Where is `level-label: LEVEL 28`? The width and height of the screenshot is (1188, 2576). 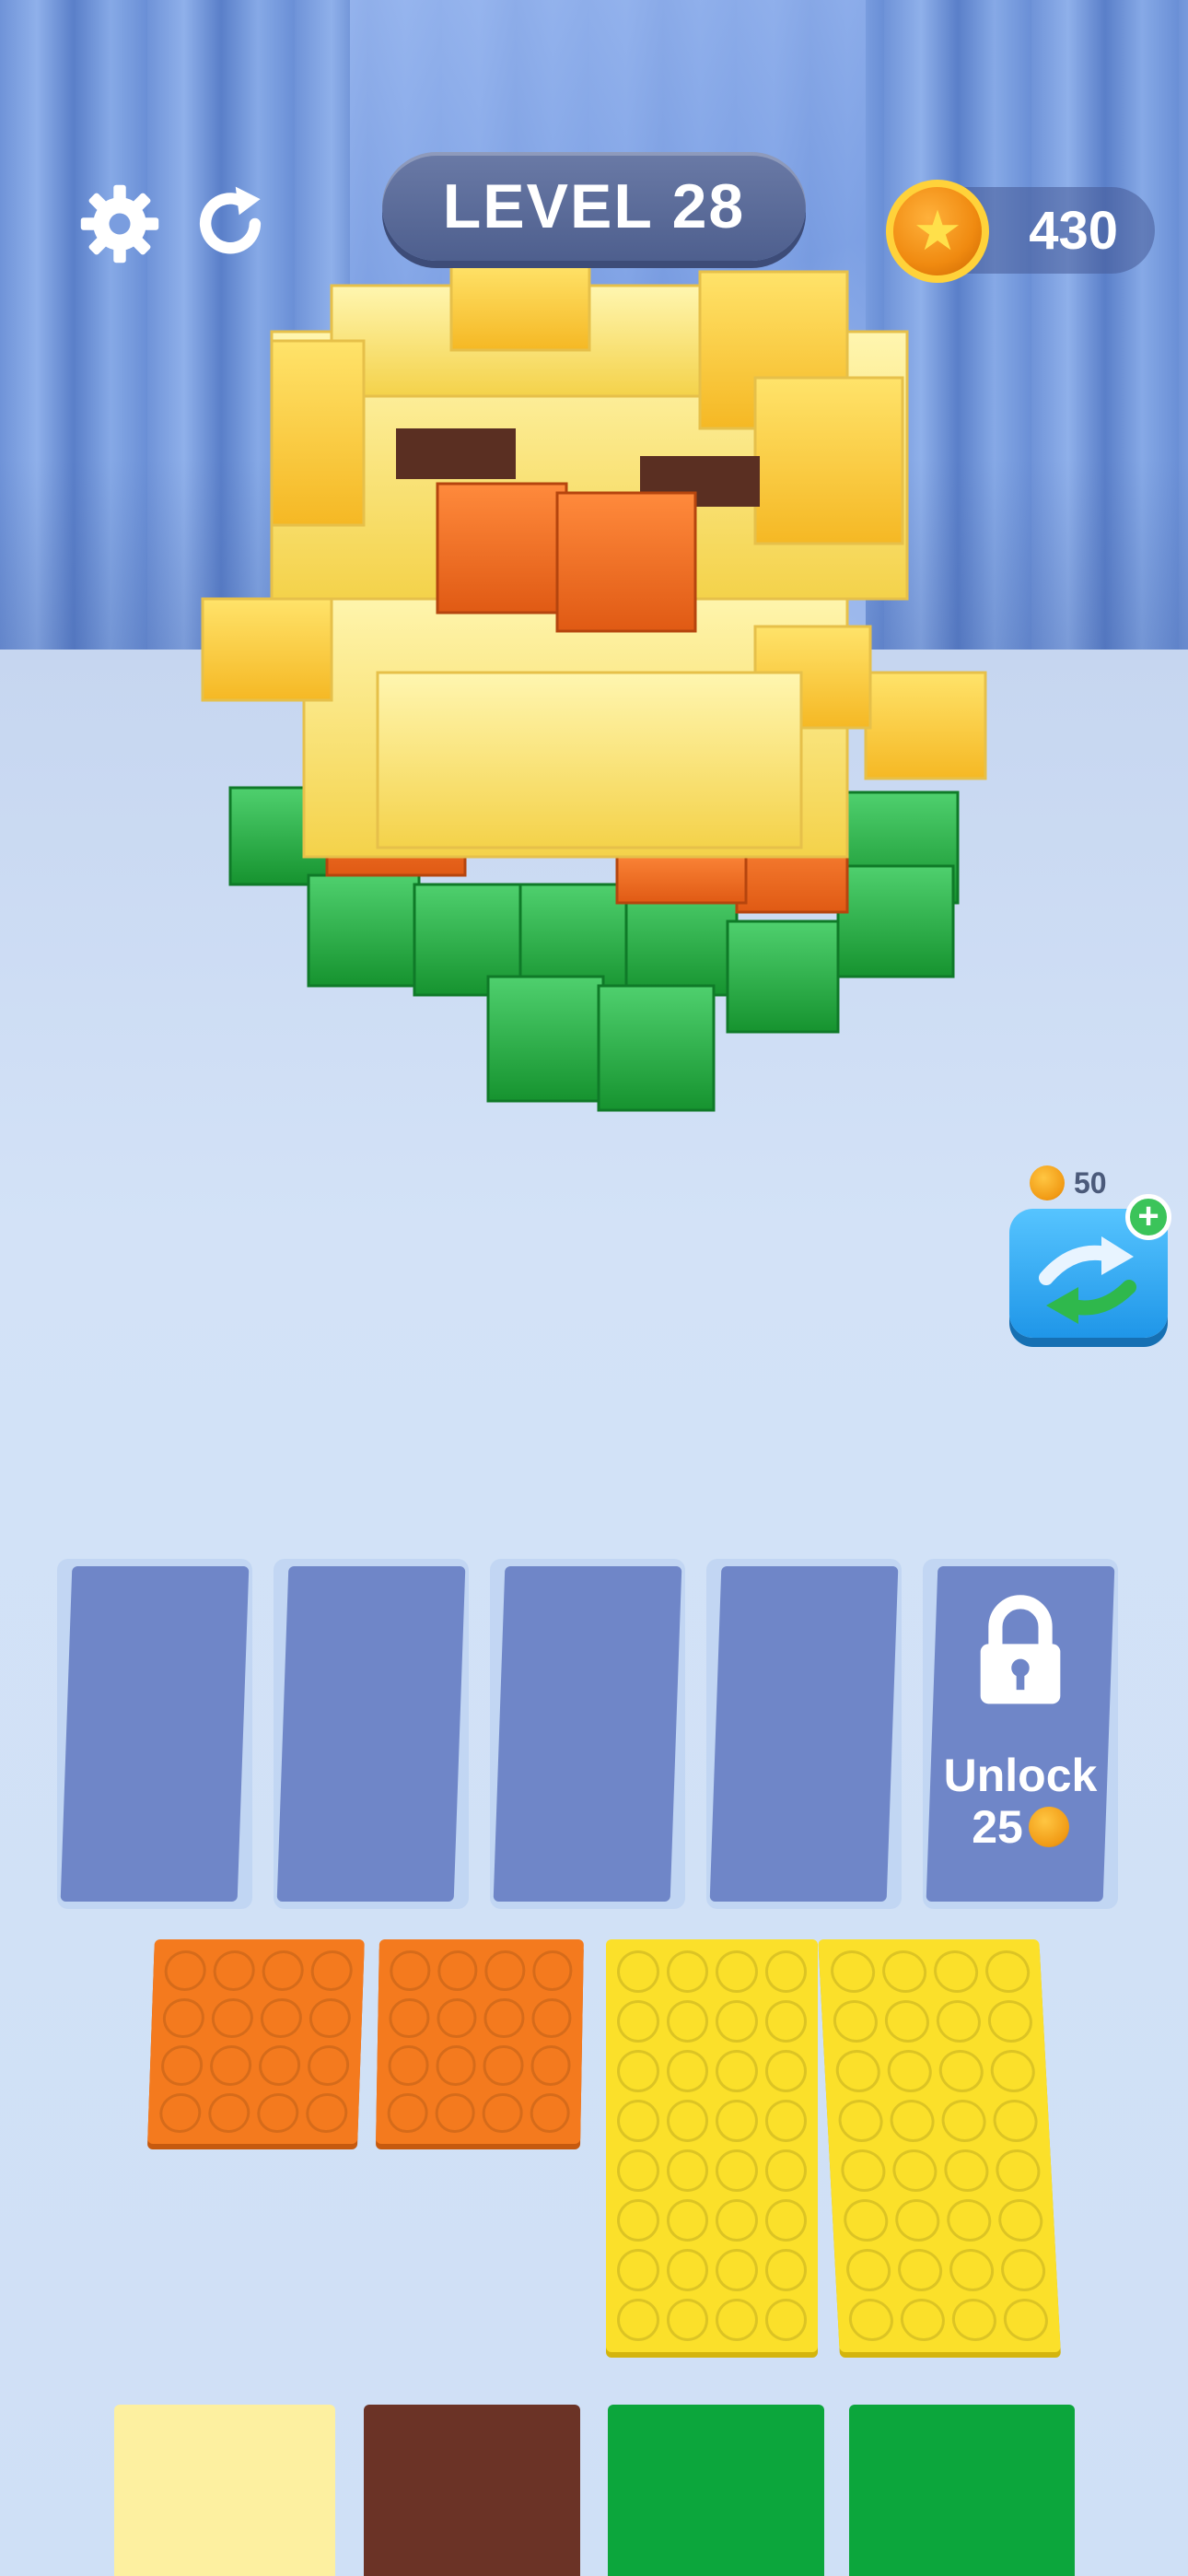 level-label: LEVEL 28 is located at coordinates (594, 206).